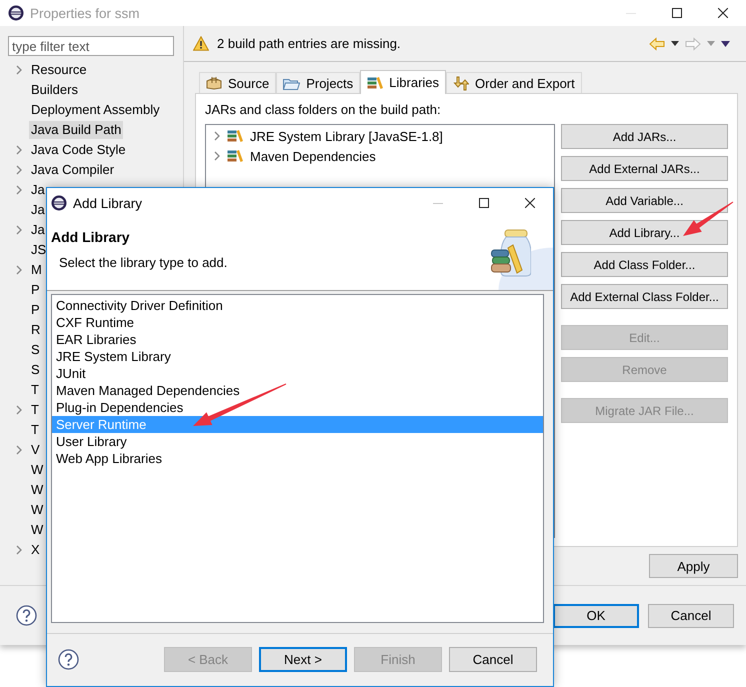 Image resolution: width=746 pixels, height=687 pixels. Describe the element at coordinates (143, 262) in the screenshot. I see `page-description: Select the library type to add.` at that location.